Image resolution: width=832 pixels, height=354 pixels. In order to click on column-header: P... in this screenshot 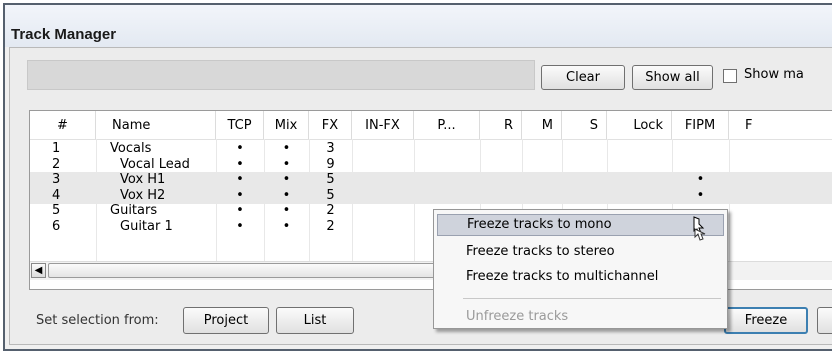, I will do `click(447, 125)`.